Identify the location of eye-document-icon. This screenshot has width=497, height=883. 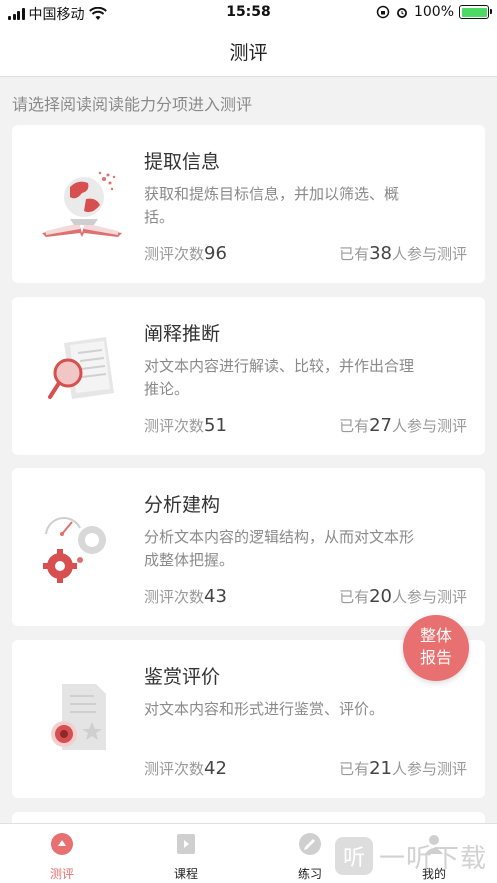
(78, 717).